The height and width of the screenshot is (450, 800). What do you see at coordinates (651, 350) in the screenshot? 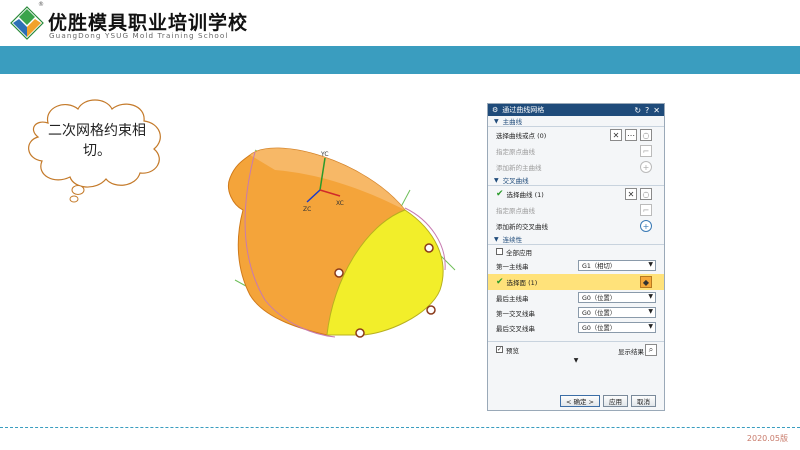
I see `magnifier-icon: ⌕` at bounding box center [651, 350].